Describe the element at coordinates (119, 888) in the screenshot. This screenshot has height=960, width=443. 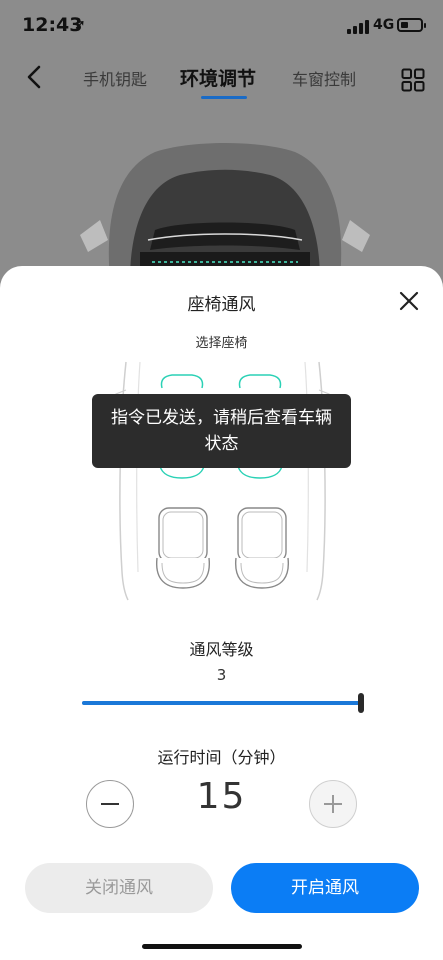
I see `turn-off-ventilation-button: 关闭通风` at that location.